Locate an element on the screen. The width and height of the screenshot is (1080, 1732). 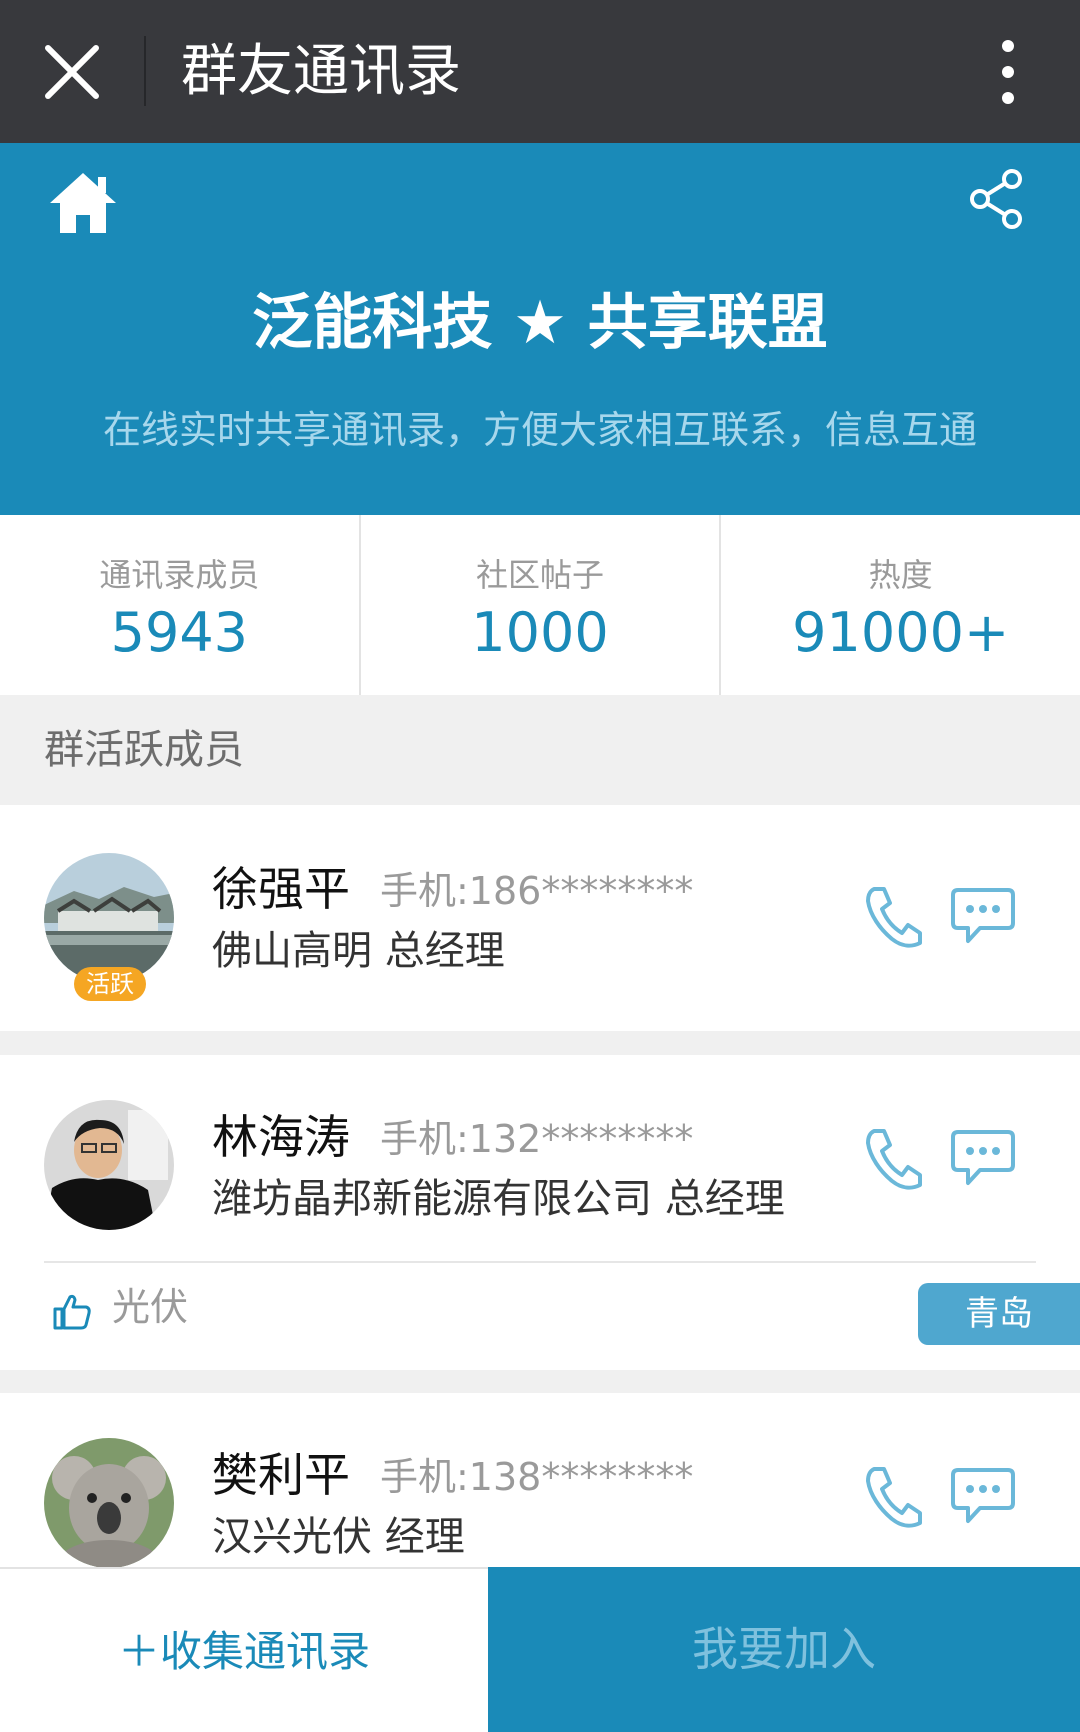
member-card: 樊利平 手机:138******** 汉兴光伏 经理 is located at coordinates (540, 1480).